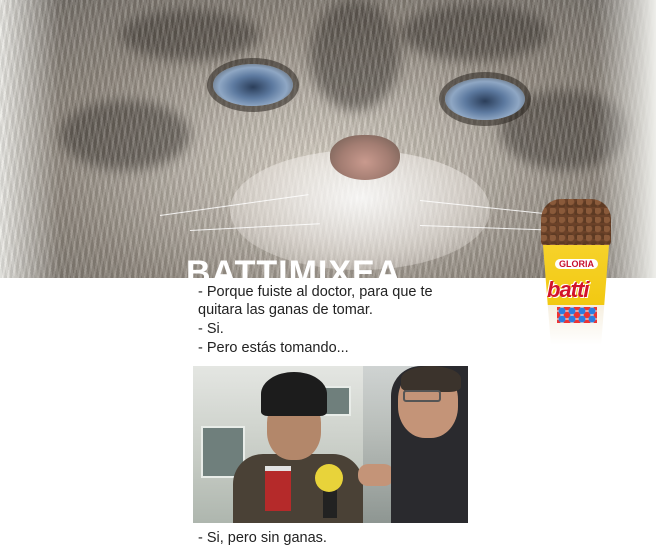 The image size is (656, 556). I want to click on drink-cup, so click(278, 488).